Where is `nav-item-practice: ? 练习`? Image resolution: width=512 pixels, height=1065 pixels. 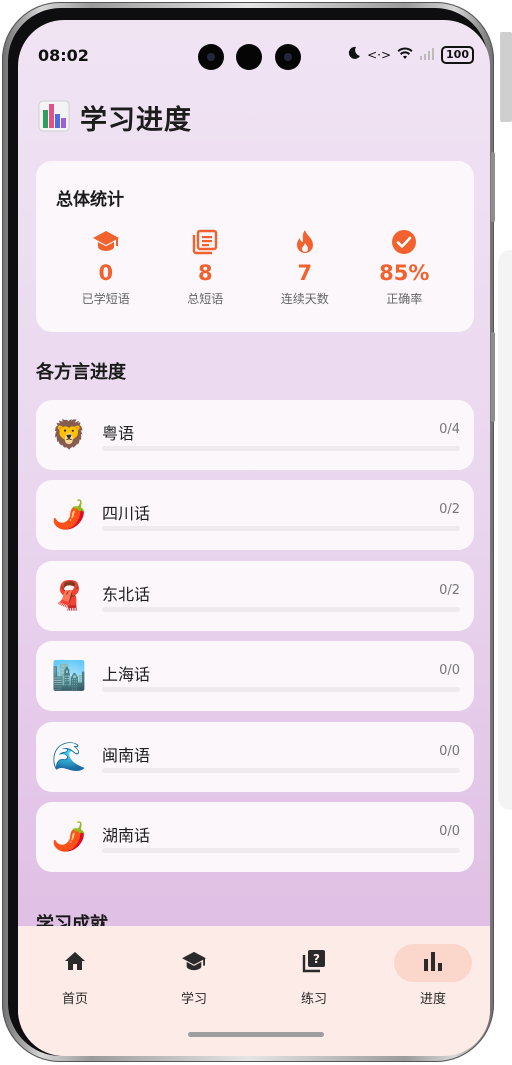
nav-item-practice: ? 练习 is located at coordinates (314, 975).